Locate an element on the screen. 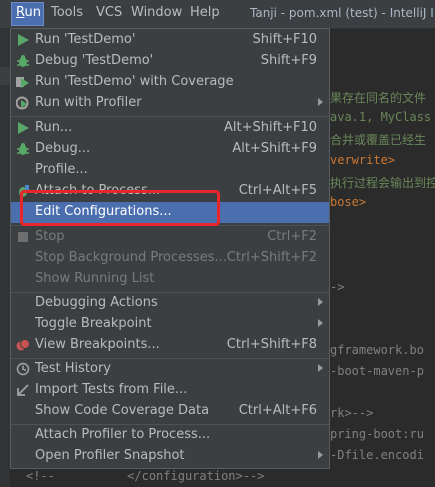  menu-item-test-history: Test History is located at coordinates (170, 369).